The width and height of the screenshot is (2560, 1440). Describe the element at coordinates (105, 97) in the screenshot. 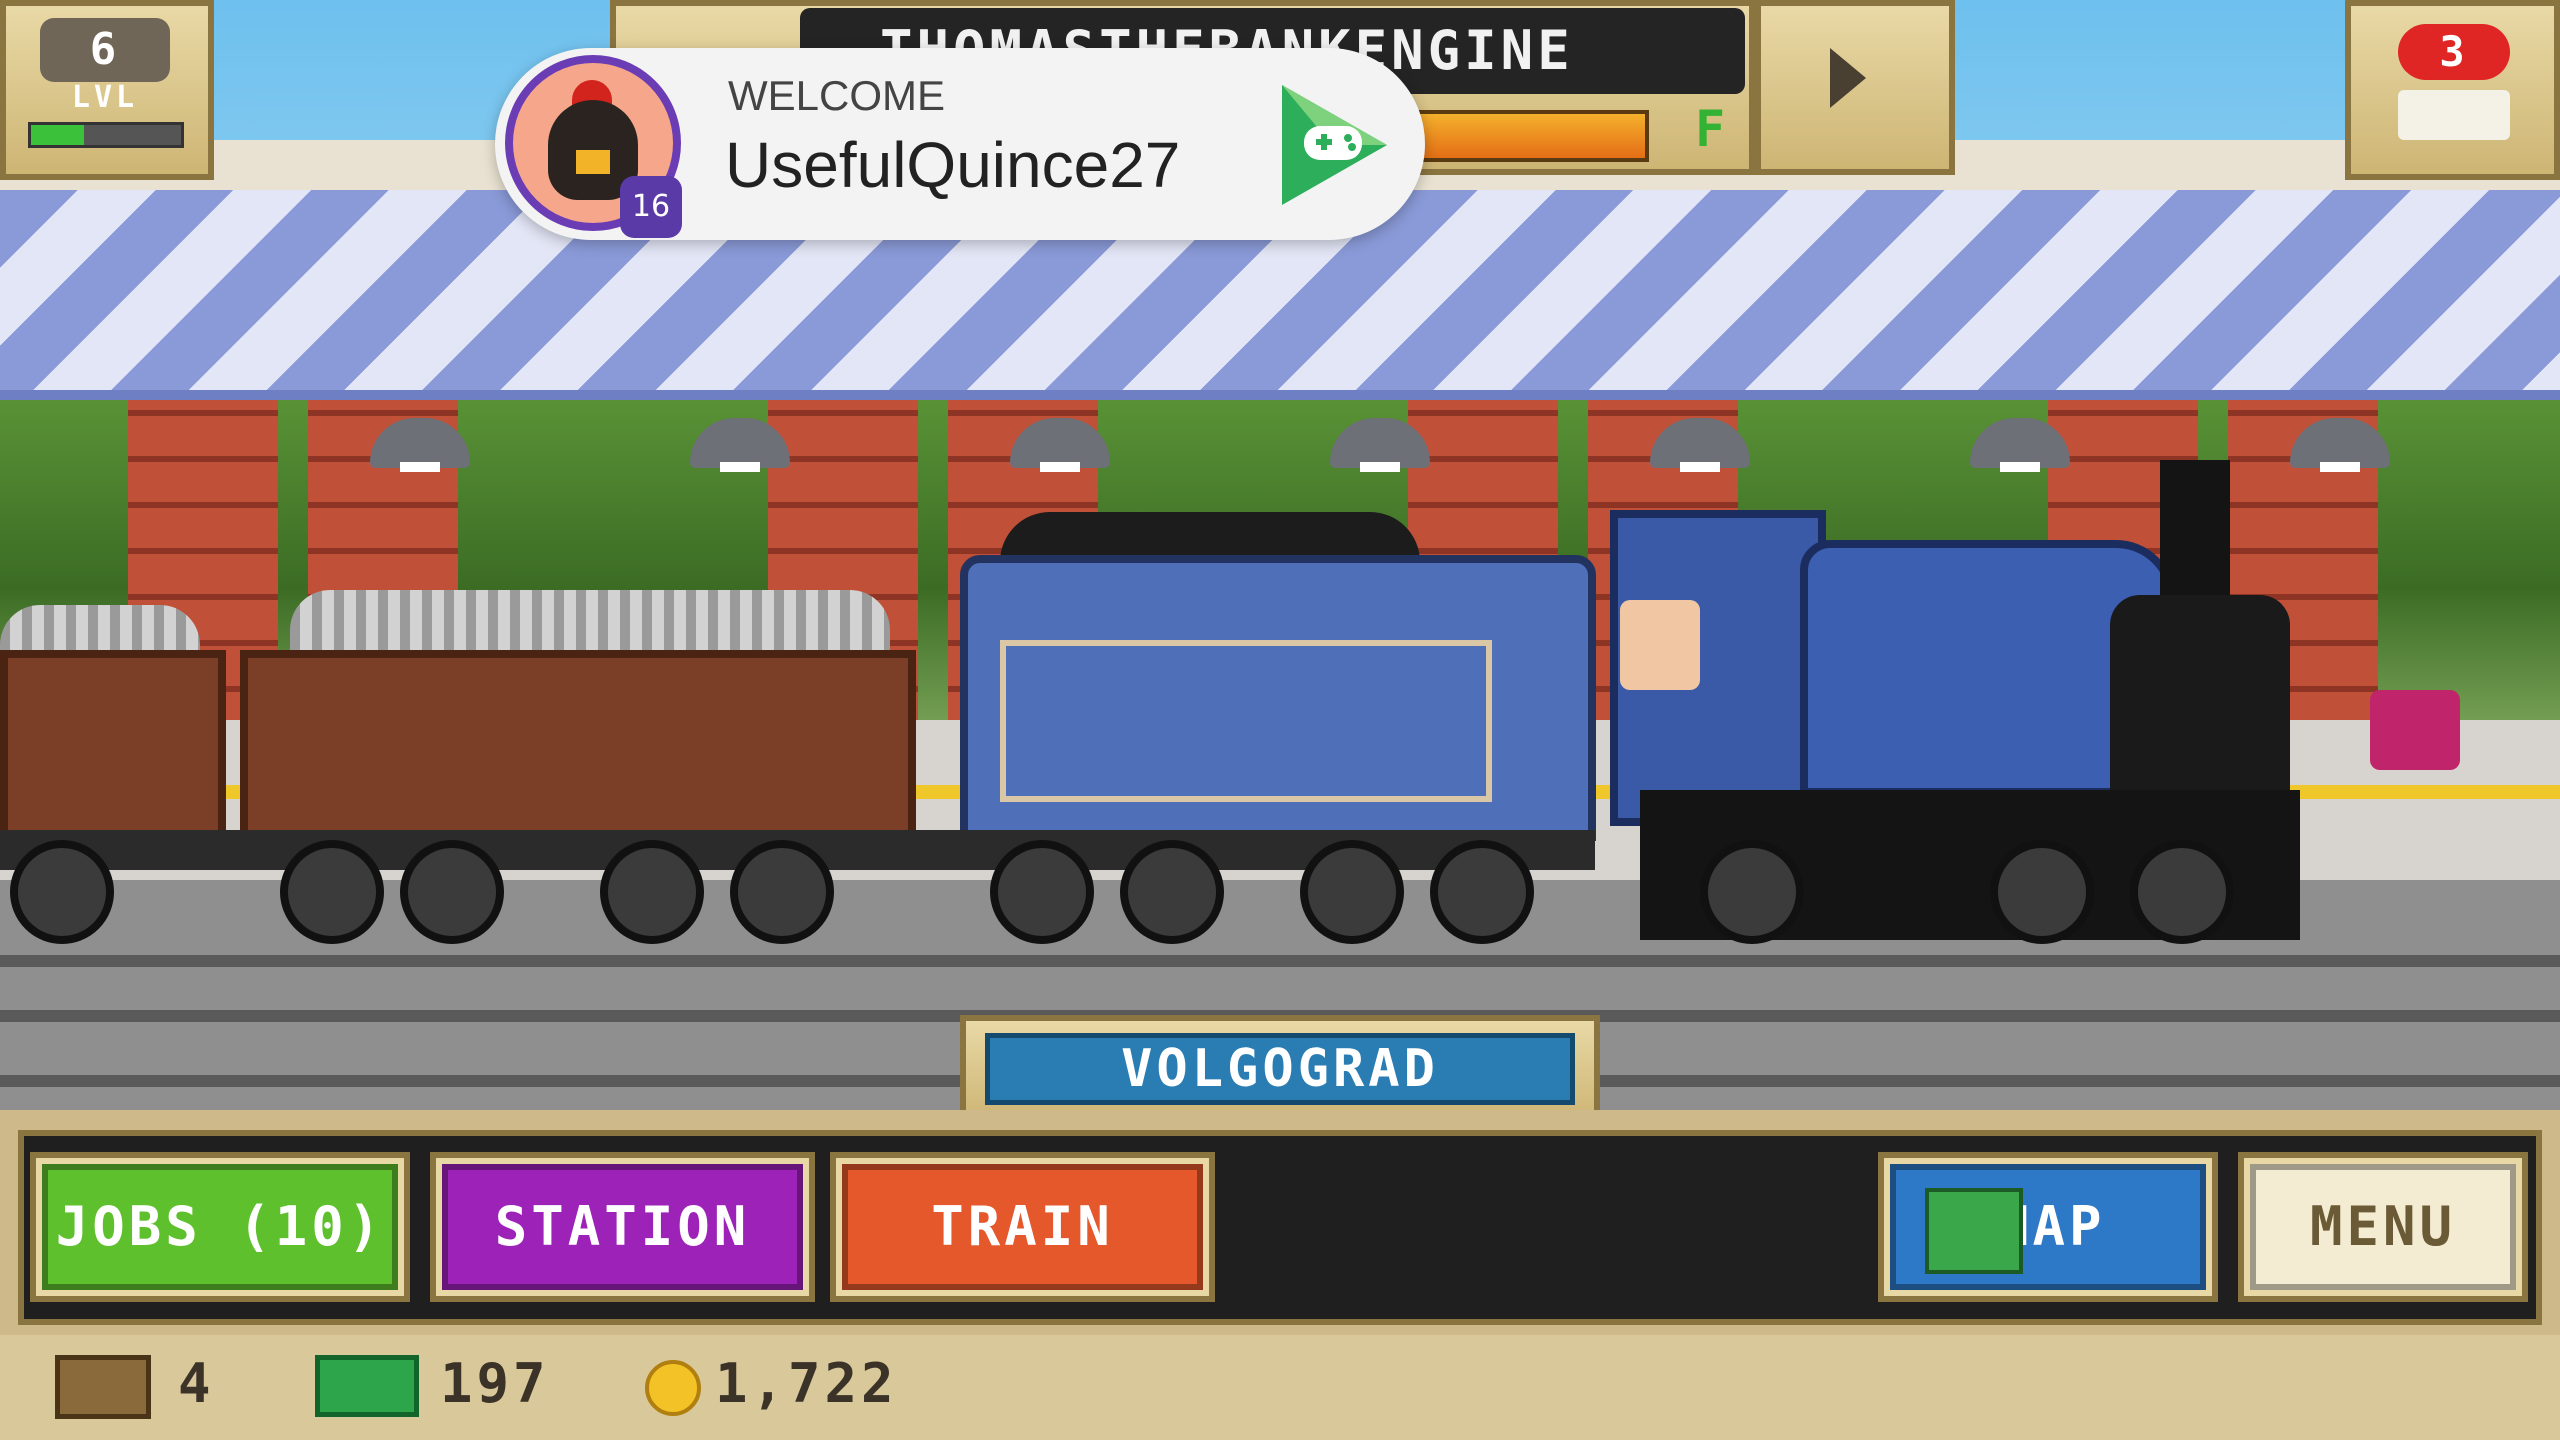

I see `level-label: LVL` at that location.